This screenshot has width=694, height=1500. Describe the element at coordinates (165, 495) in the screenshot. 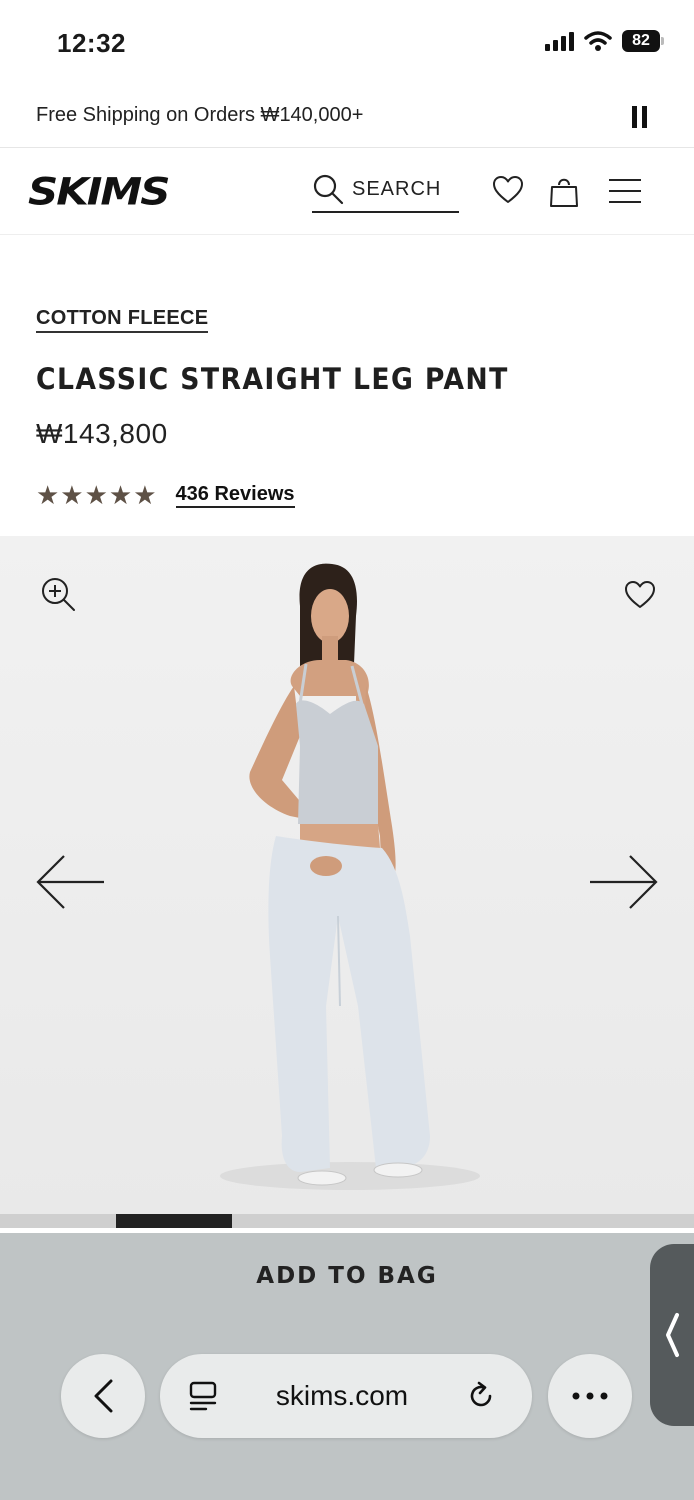

I see `product-rating: ★★★★★ 436 Reviews` at that location.